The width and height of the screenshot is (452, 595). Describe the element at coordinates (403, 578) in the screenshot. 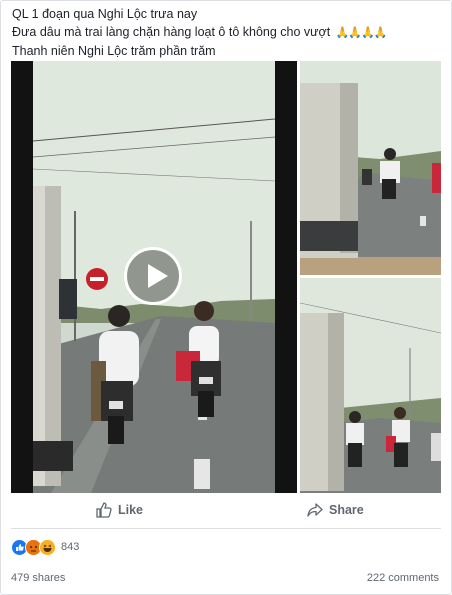

I see `comments-count: 222 comments` at that location.